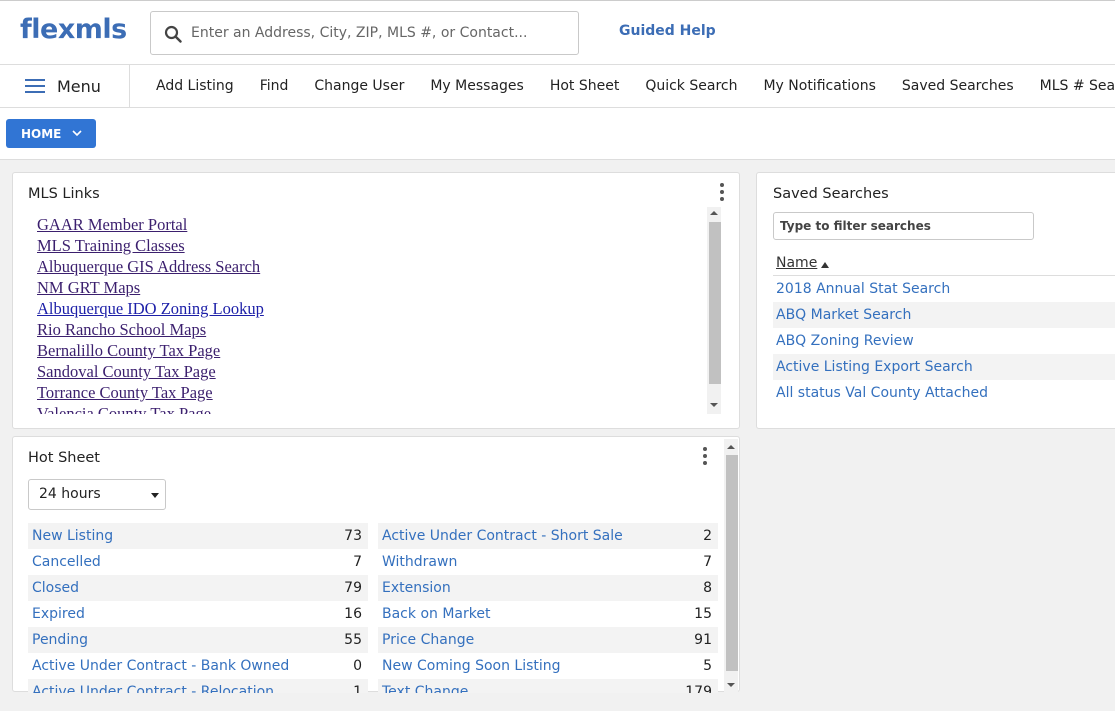 The image size is (1115, 711). I want to click on hot-sheet-row: Withdrawn 7, so click(548, 562).